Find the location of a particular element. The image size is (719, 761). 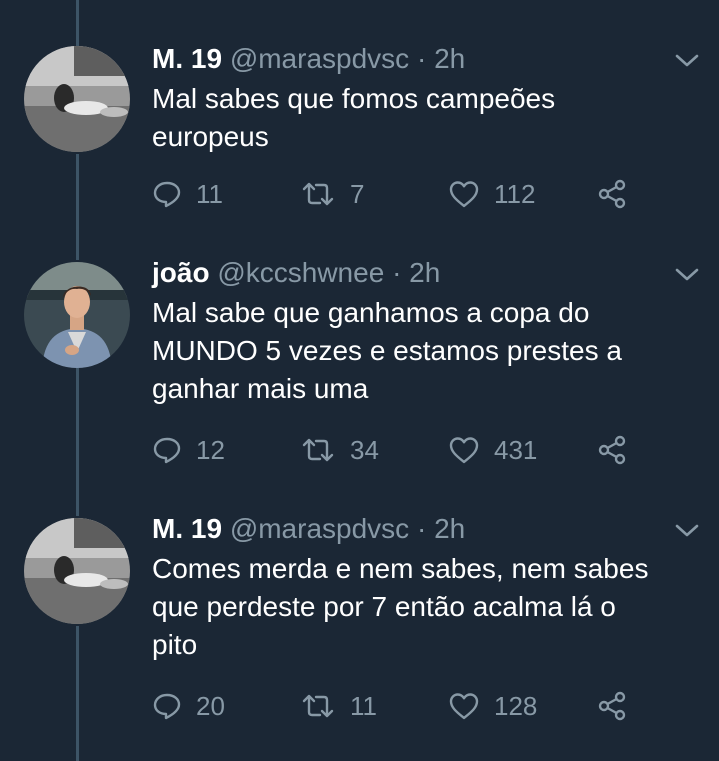

tweet-text-line: europeus is located at coordinates (210, 136).